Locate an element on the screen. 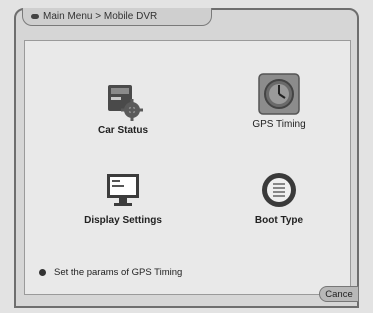 The height and width of the screenshot is (313, 373). menu-item-car-status: Car Status is located at coordinates (123, 107).